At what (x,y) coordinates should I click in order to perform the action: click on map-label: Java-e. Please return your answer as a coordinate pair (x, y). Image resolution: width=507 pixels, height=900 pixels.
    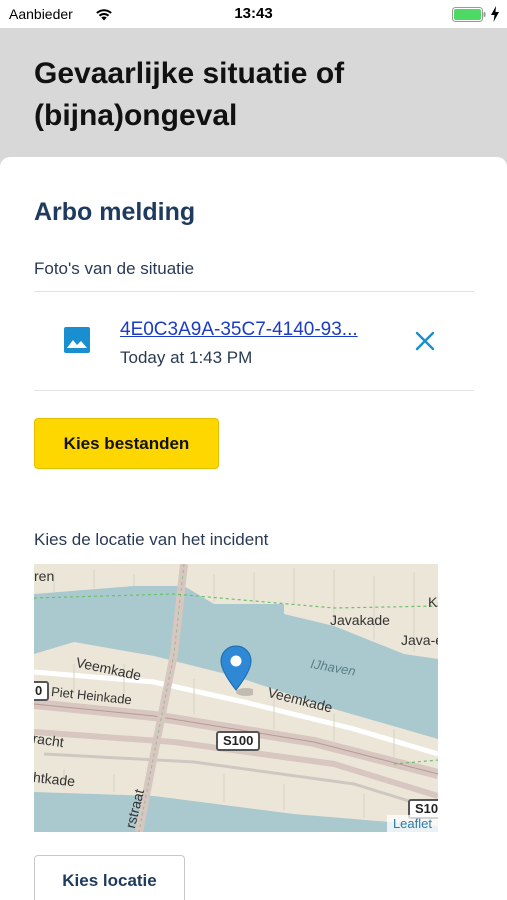
    Looking at the image, I should click on (419, 640).